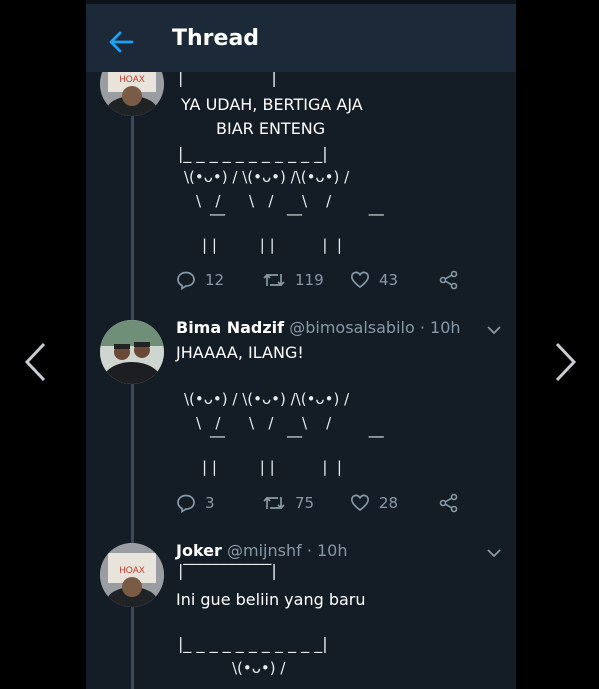 The height and width of the screenshot is (689, 599). What do you see at coordinates (374, 327) in the screenshot?
I see `handle-time: @bimosalsabilo · 10h` at bounding box center [374, 327].